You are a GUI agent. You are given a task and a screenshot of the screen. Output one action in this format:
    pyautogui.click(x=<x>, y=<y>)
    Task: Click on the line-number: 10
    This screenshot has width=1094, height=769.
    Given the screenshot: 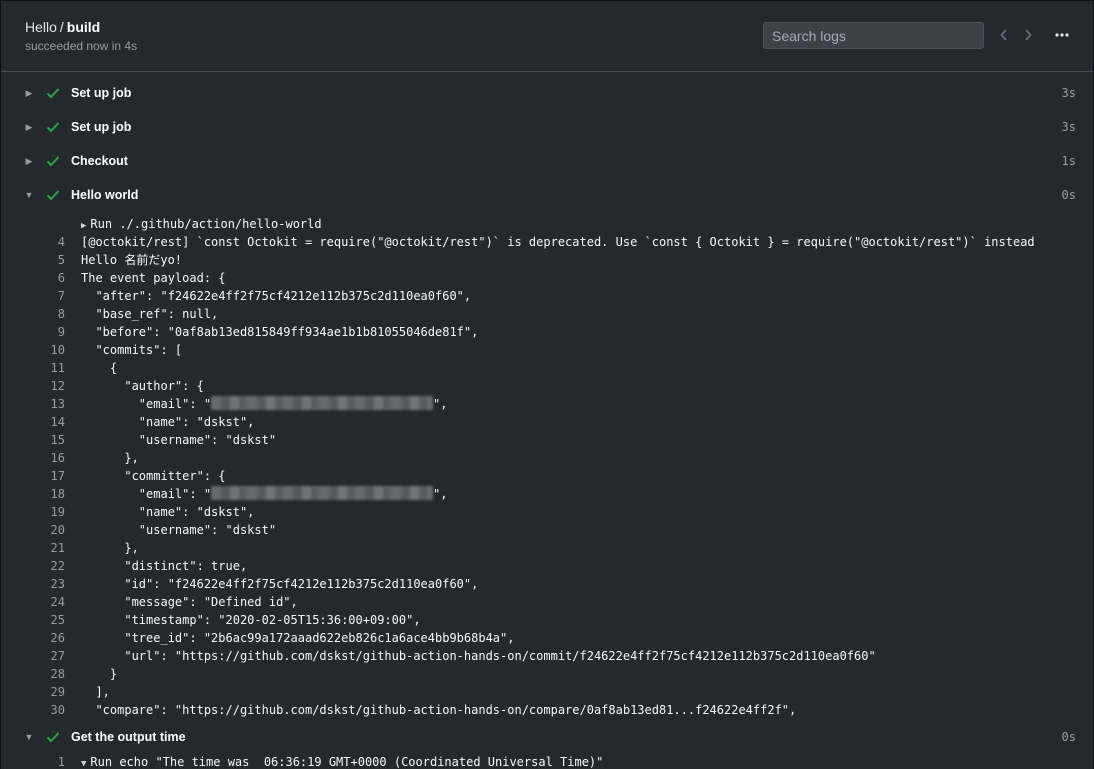 What is the action you would take?
    pyautogui.click(x=45, y=350)
    